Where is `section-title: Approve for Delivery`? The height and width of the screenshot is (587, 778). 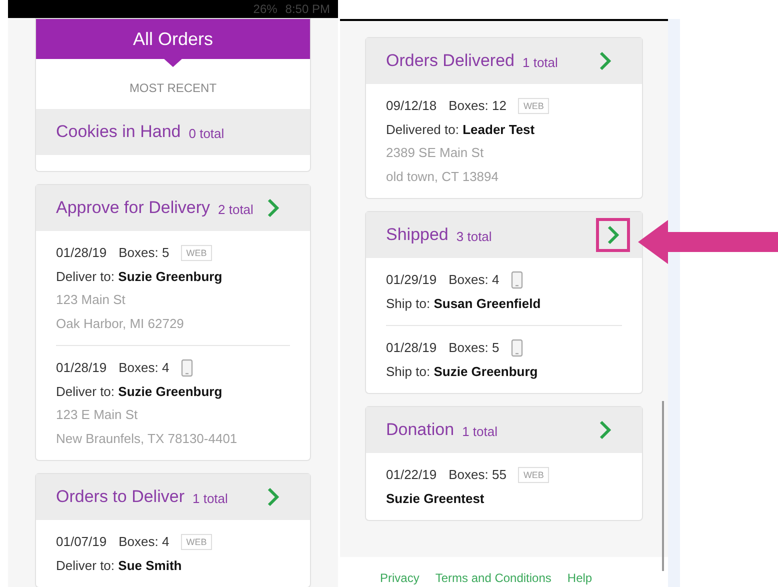 section-title: Approve for Delivery is located at coordinates (133, 208).